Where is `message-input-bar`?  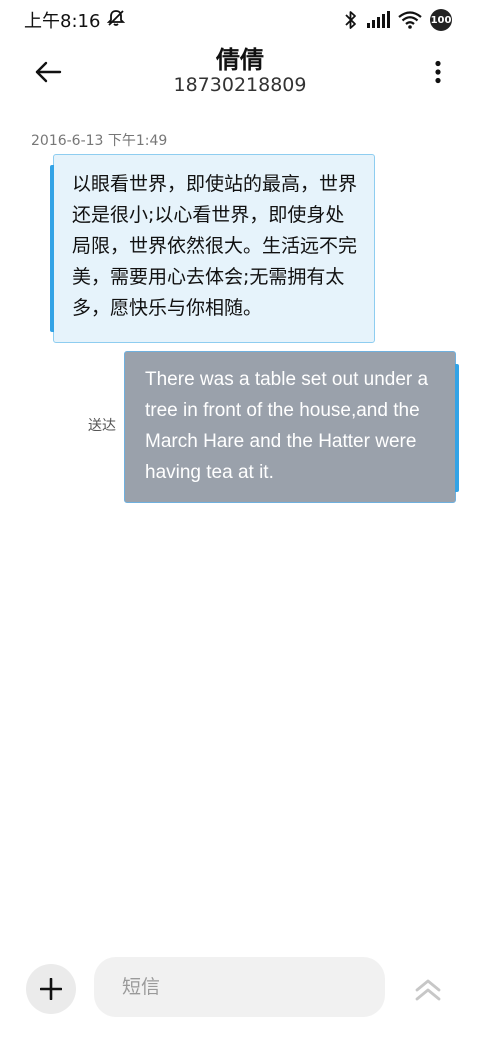 message-input-bar is located at coordinates (240, 990).